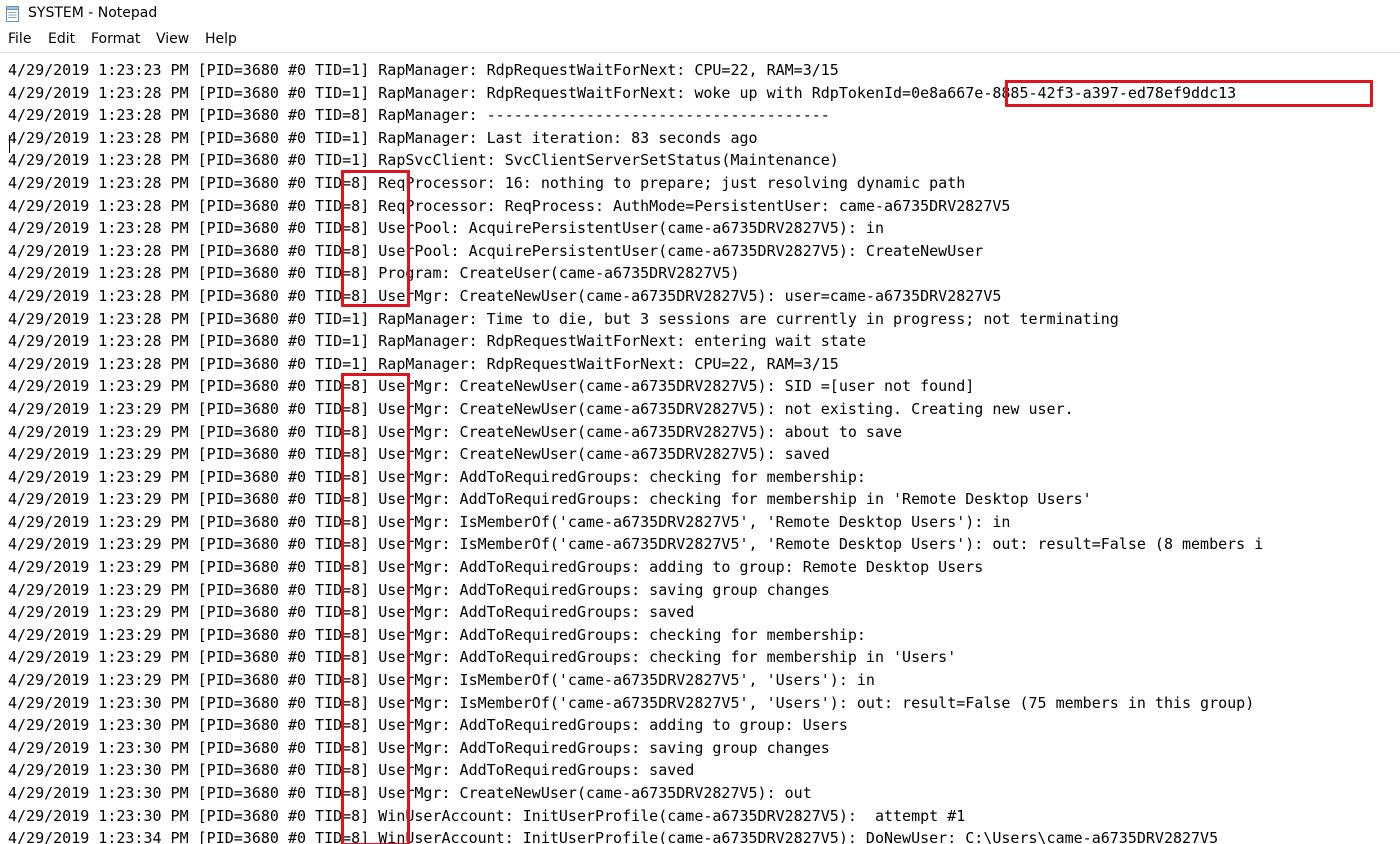  What do you see at coordinates (19, 39) in the screenshot?
I see `menu-file: File` at bounding box center [19, 39].